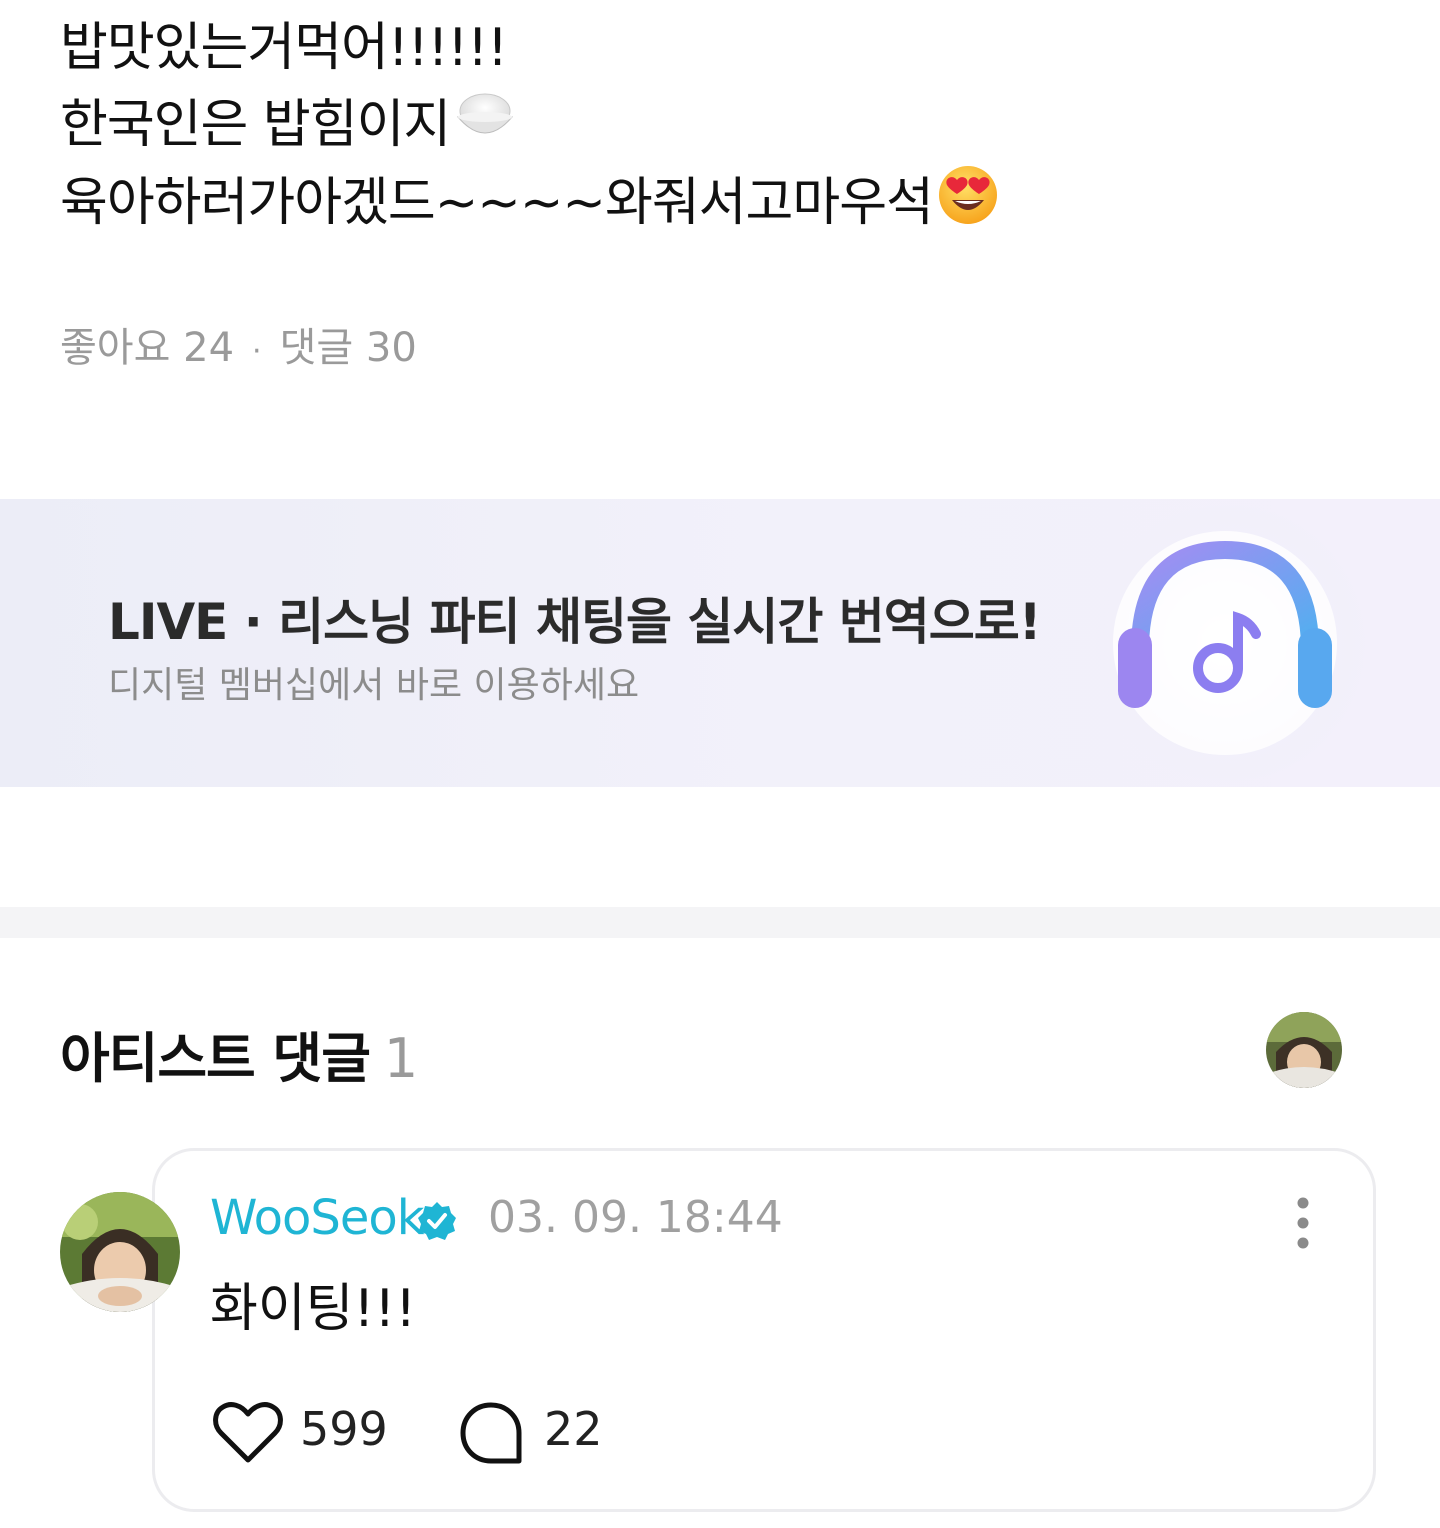  I want to click on post-line-2: 한국인은 밥힘이지, so click(720, 125).